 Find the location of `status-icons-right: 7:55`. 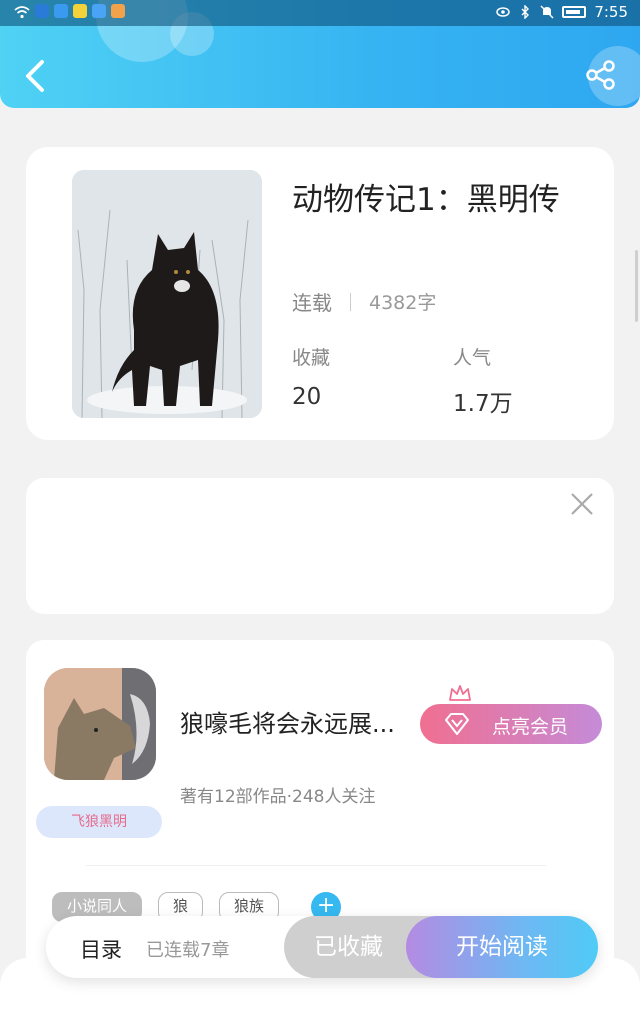

status-icons-right: 7:55 is located at coordinates (562, 12).